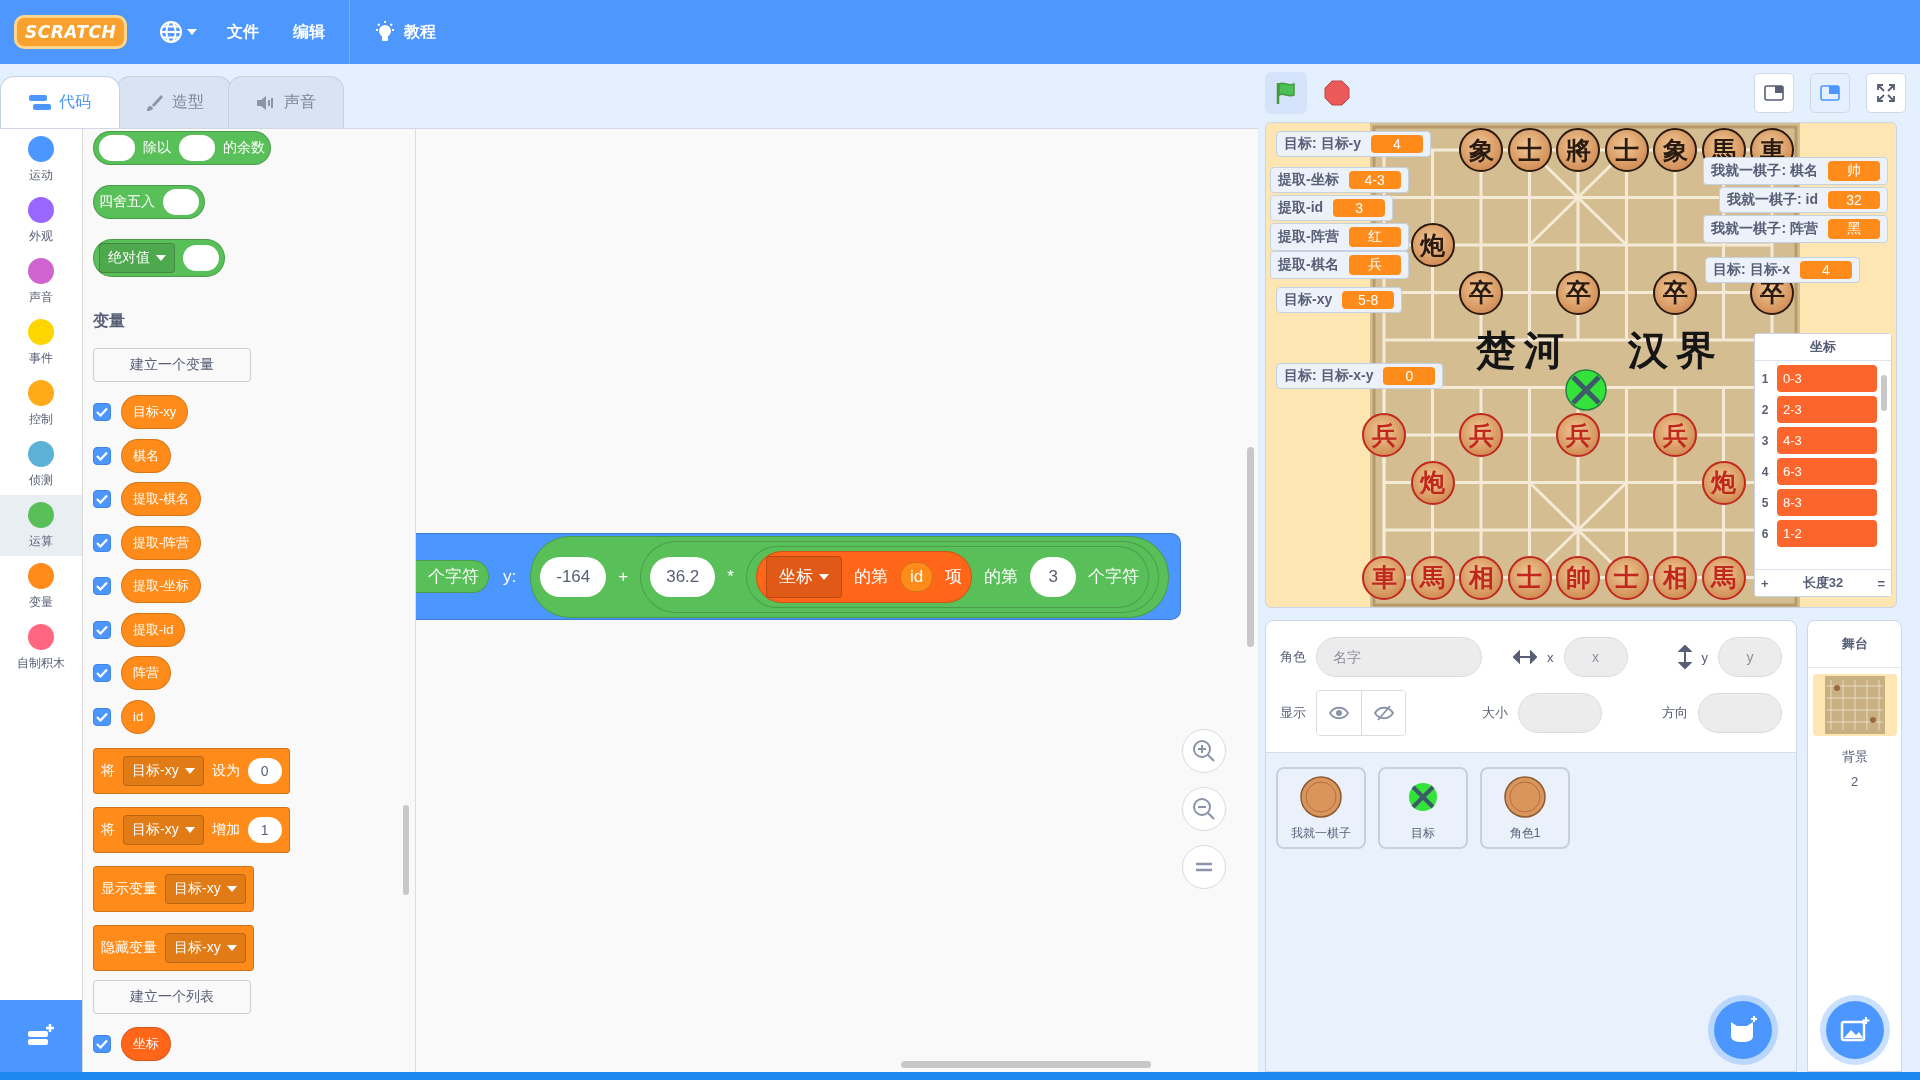 This screenshot has width=1920, height=1080. I want to click on direction-field, so click(1740, 713).